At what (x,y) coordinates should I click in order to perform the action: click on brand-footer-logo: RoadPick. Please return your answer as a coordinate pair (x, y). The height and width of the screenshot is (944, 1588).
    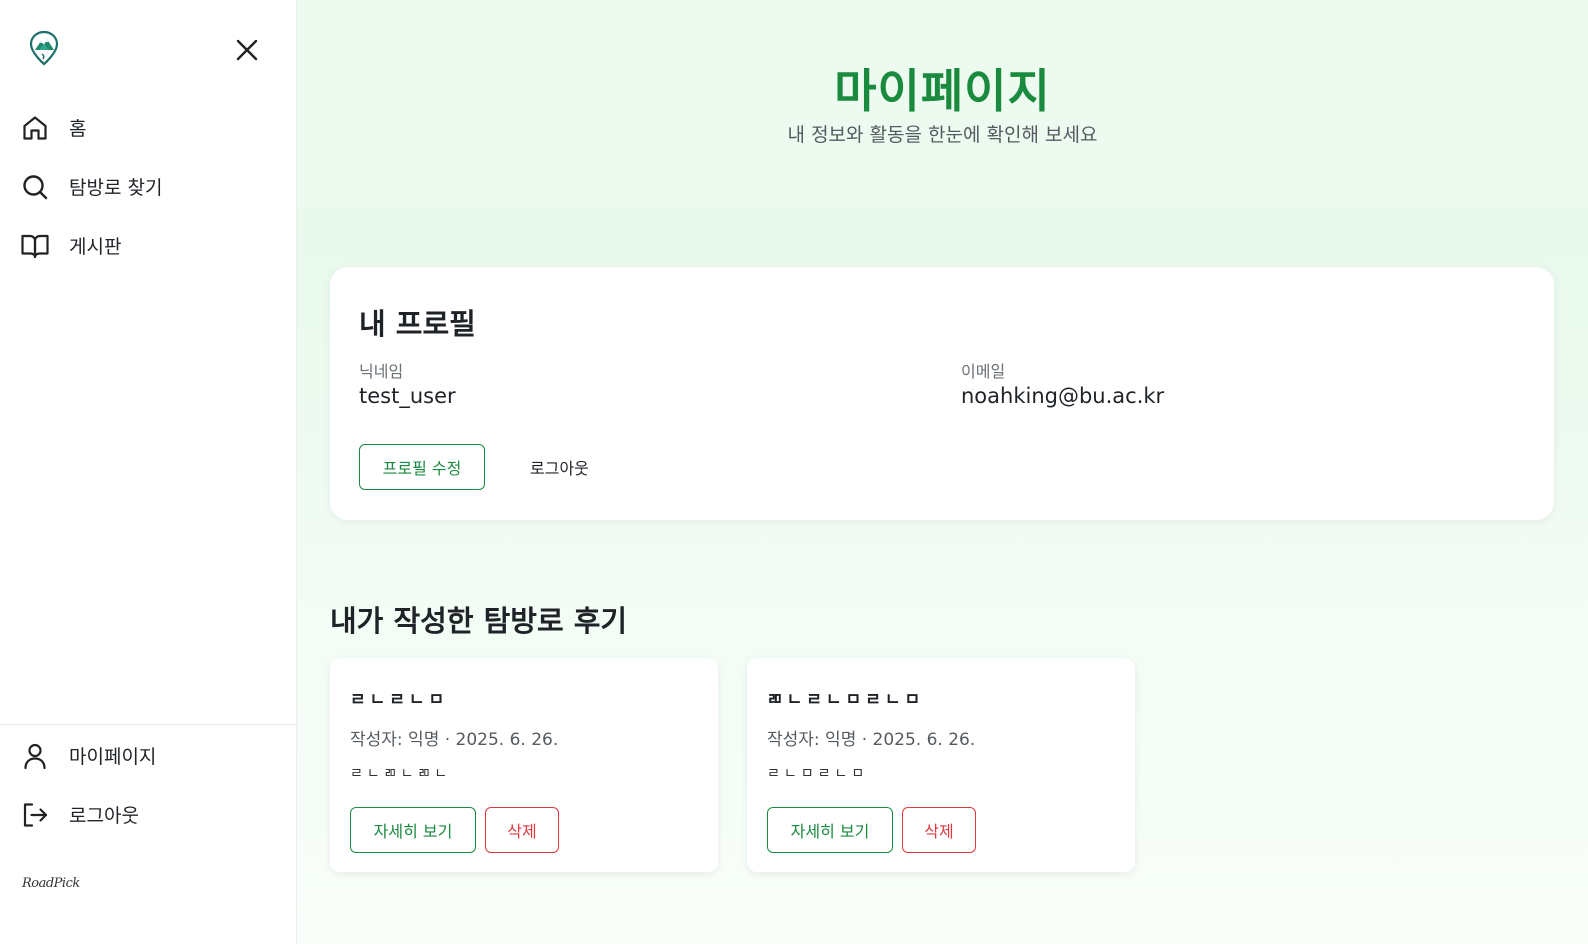
    Looking at the image, I should click on (51, 883).